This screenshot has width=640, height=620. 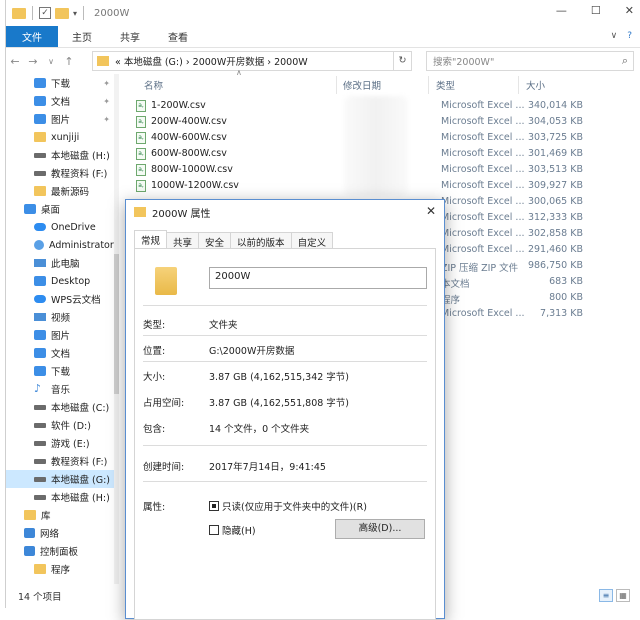 I want to click on details-view-icon: ≡, so click(x=606, y=595).